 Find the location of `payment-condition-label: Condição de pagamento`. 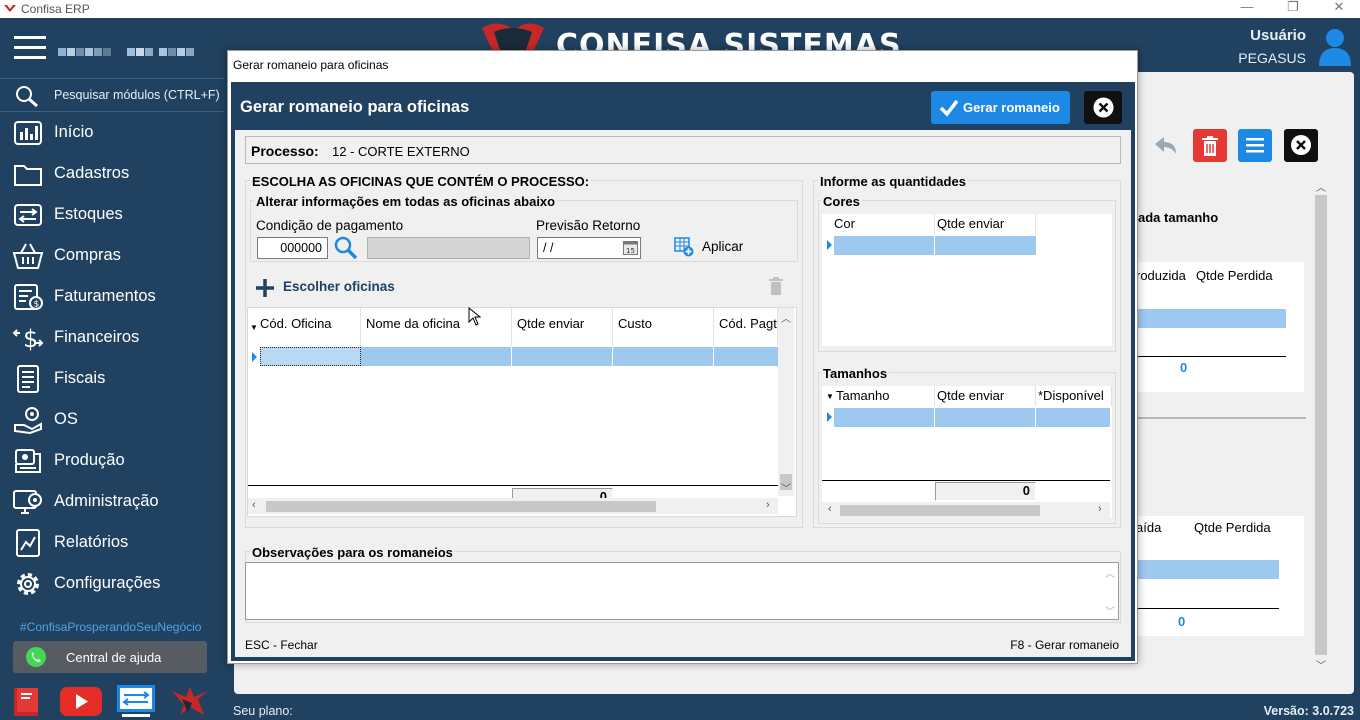

payment-condition-label: Condição de pagamento is located at coordinates (330, 225).